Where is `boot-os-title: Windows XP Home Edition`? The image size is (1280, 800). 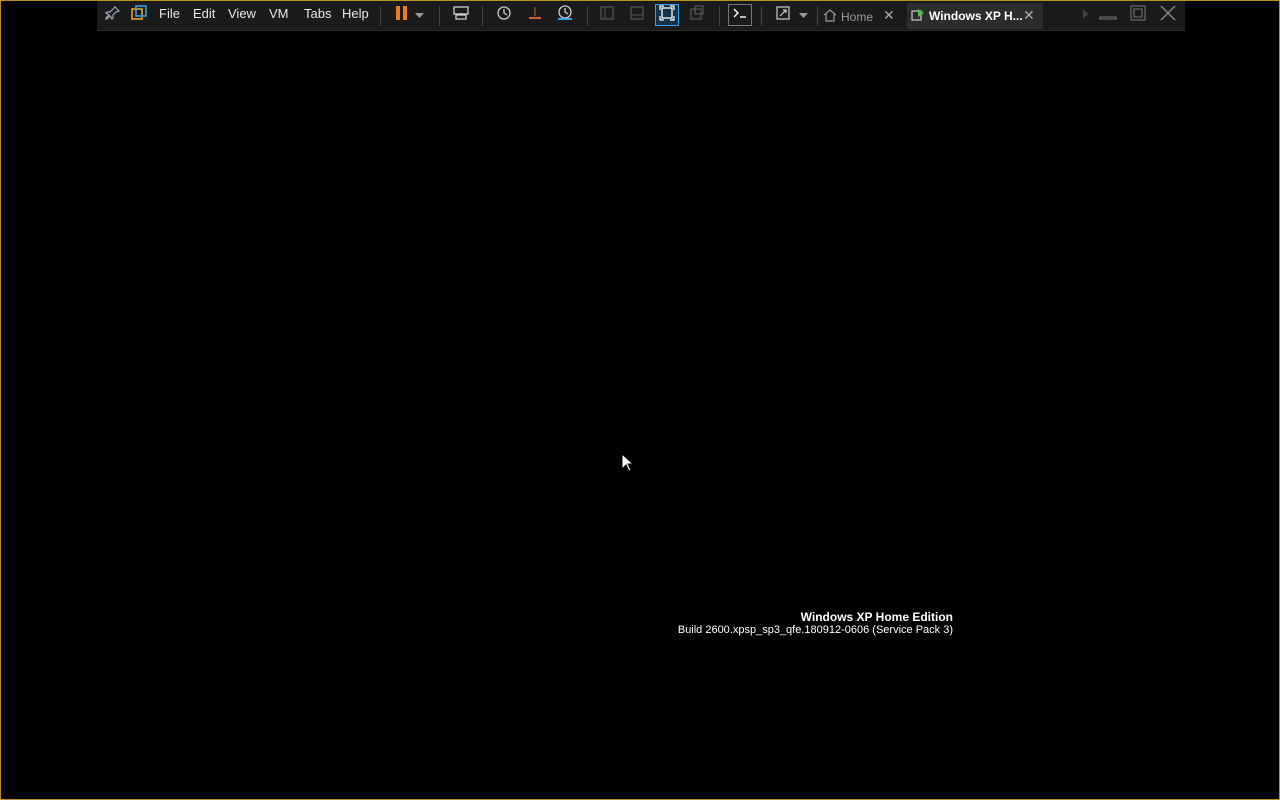 boot-os-title: Windows XP Home Edition is located at coordinates (876, 617).